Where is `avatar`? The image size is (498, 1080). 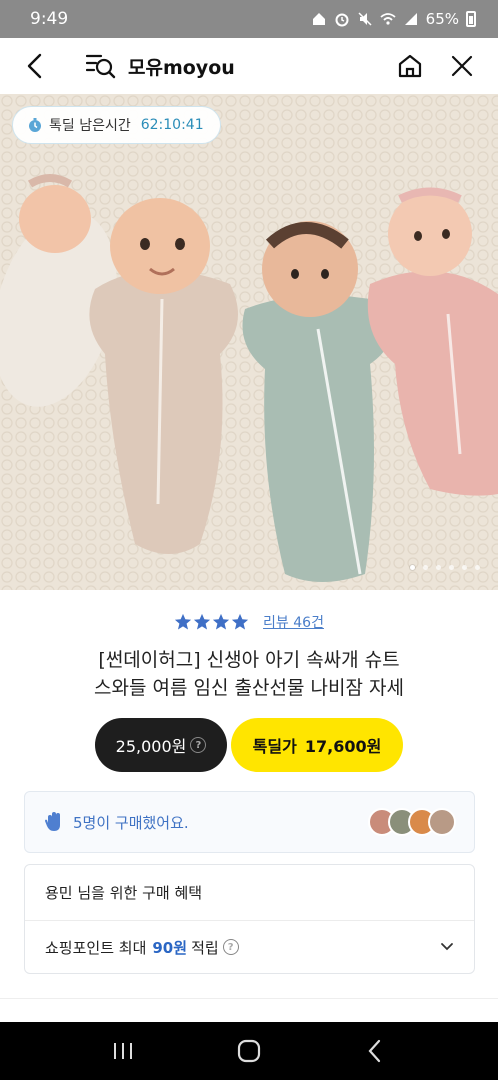
avatar is located at coordinates (442, 822).